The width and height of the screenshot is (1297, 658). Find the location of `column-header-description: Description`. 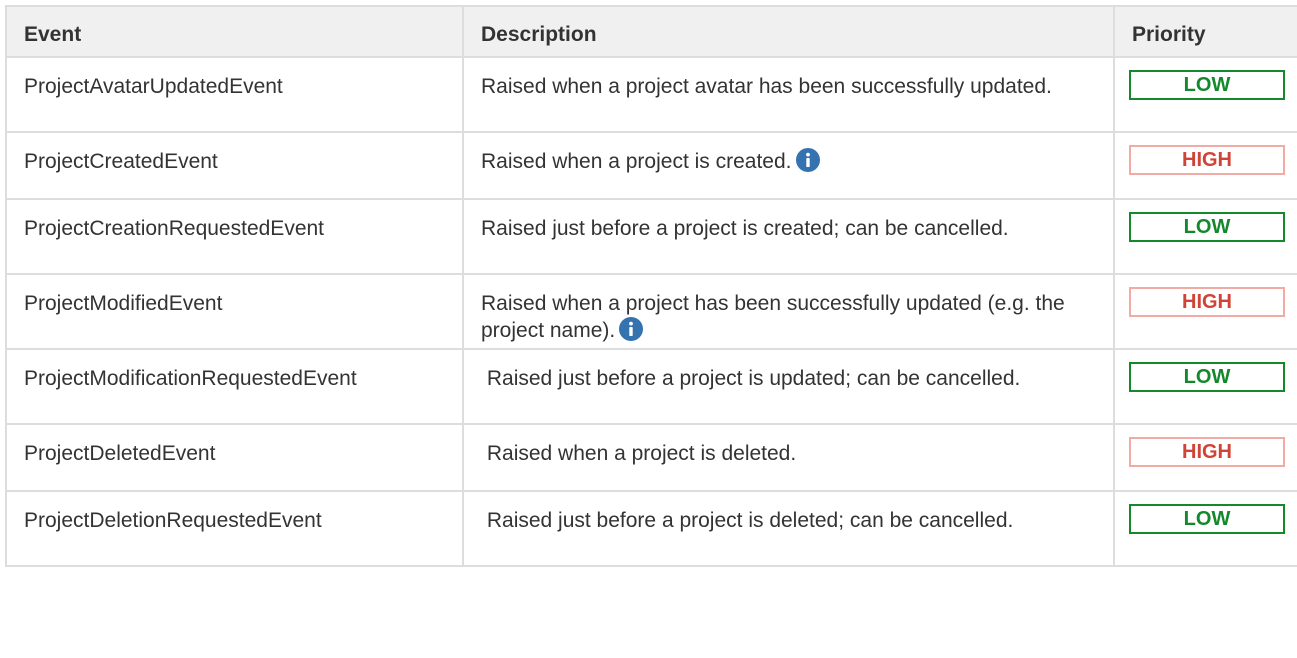

column-header-description: Description is located at coordinates (788, 31).